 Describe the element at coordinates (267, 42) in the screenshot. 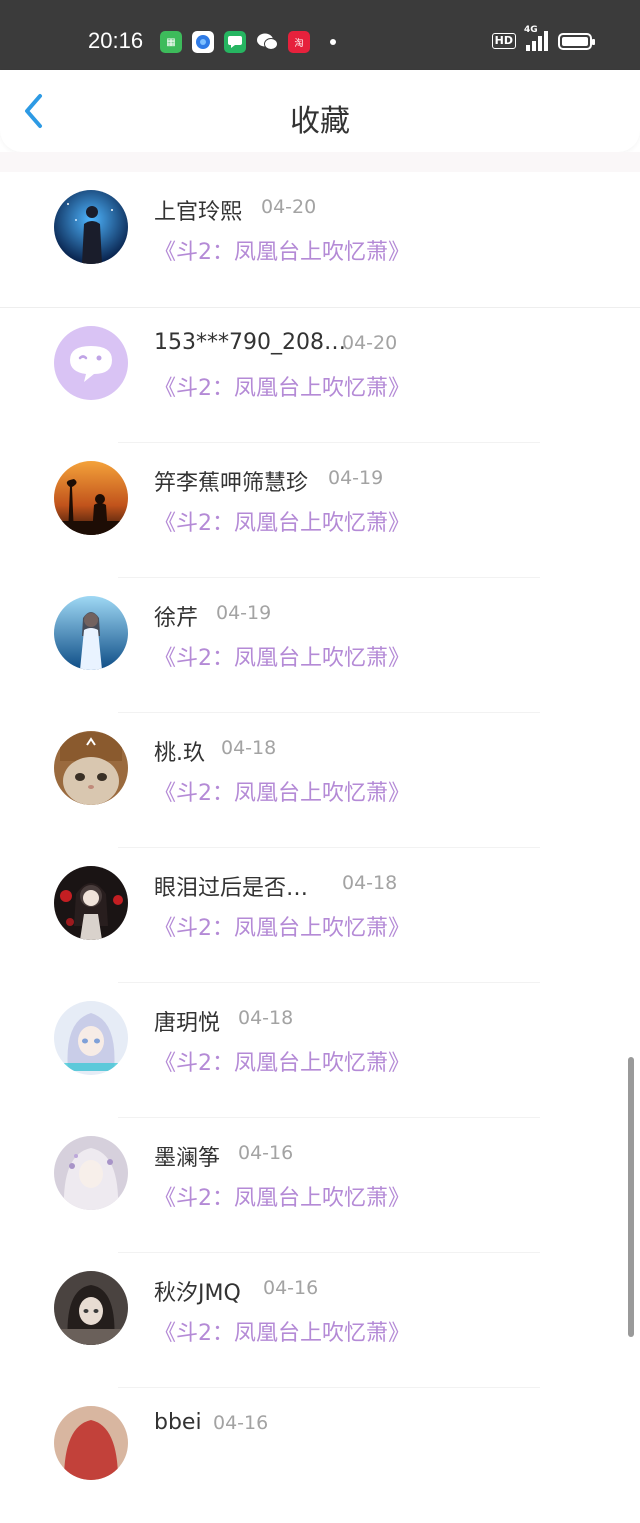

I see `wechat-icon` at that location.